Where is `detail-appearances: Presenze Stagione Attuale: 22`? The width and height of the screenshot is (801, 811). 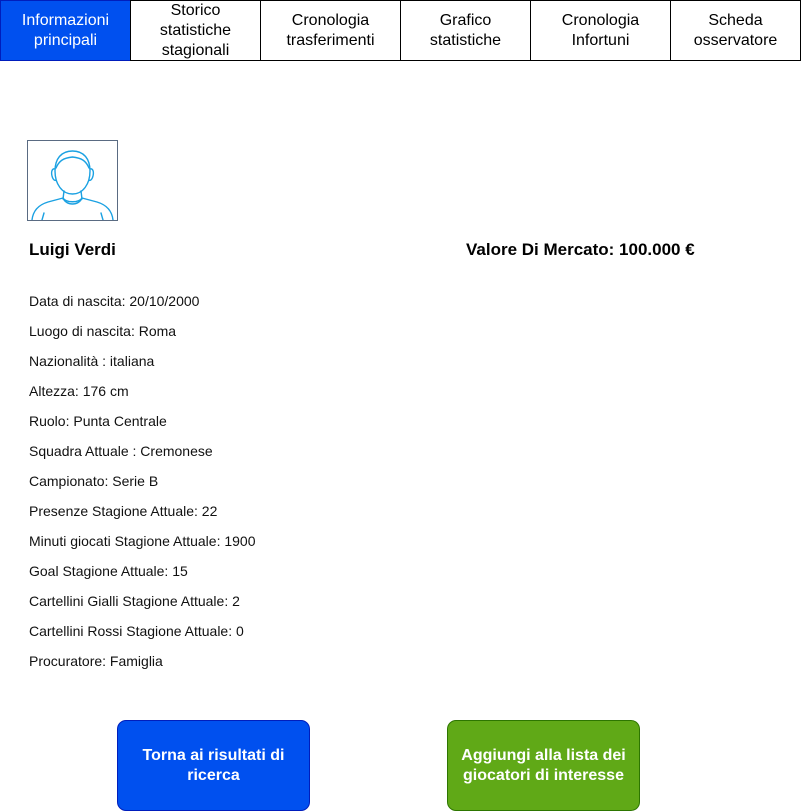
detail-appearances: Presenze Stagione Attuale: 22 is located at coordinates (123, 511).